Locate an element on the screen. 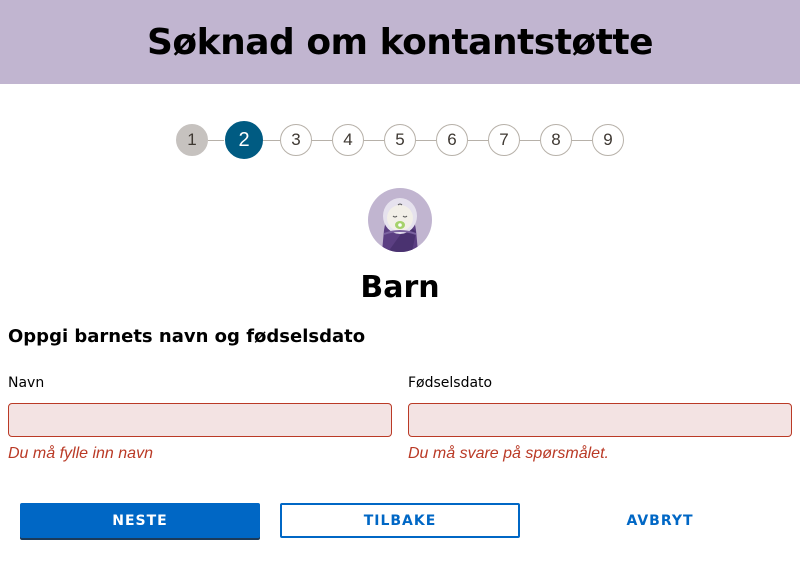 The image size is (800, 571). step-3: 3 is located at coordinates (296, 140).